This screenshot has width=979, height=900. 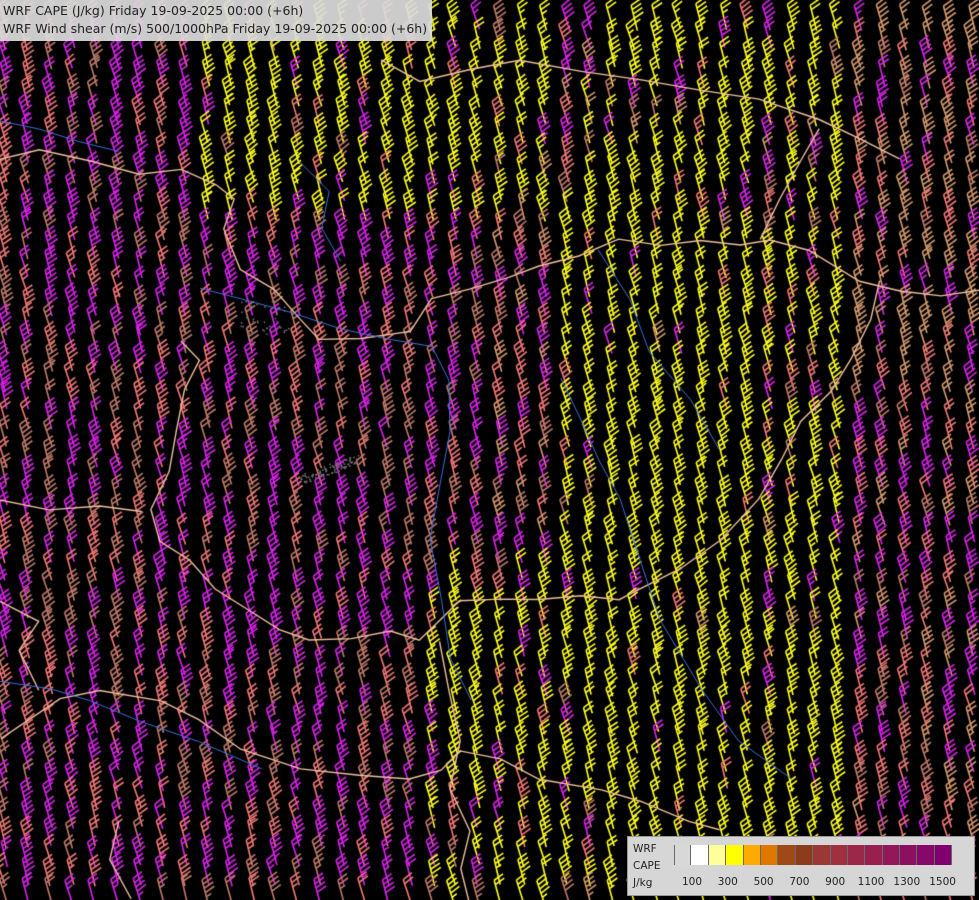 I want to click on legend-model-label: WRF, so click(x=645, y=849).